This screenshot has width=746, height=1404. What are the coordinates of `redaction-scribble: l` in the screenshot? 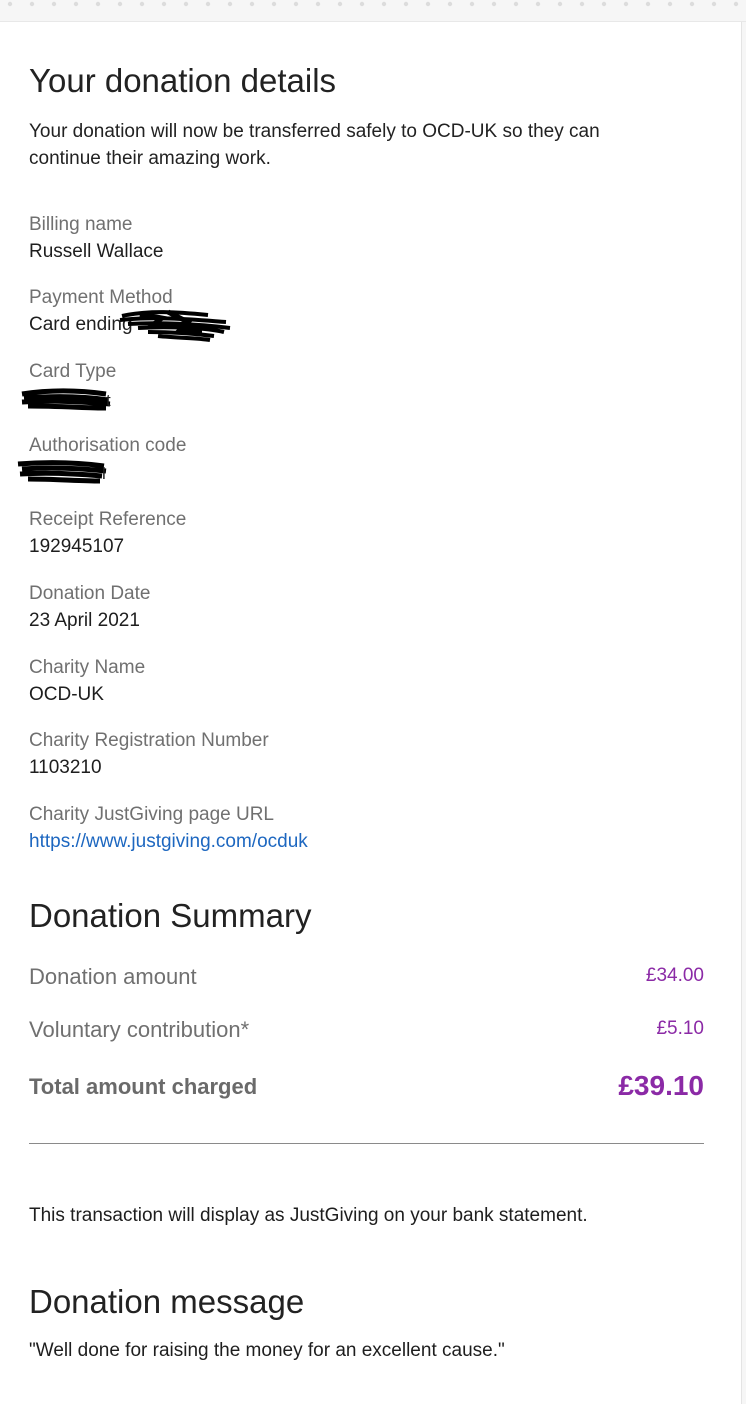 It's located at (62, 472).